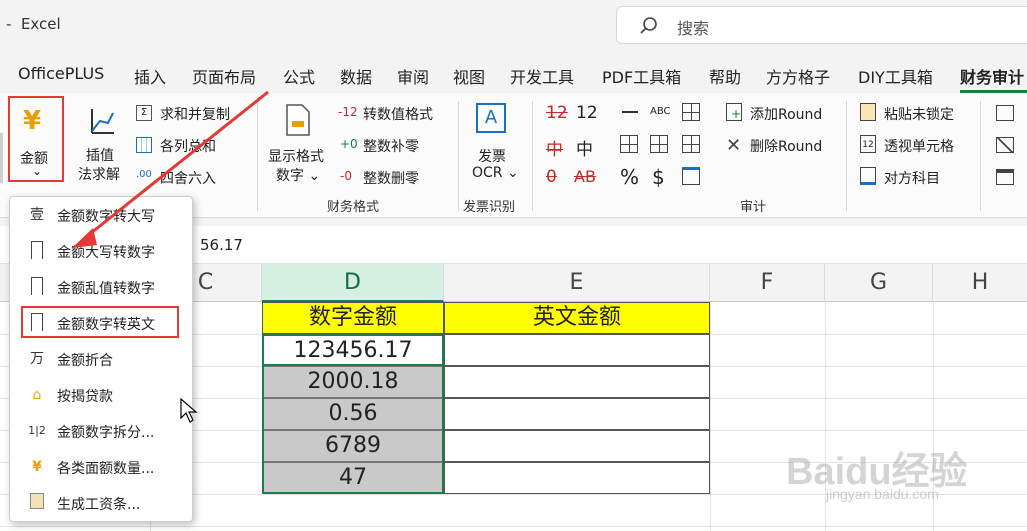 The width and height of the screenshot is (1027, 531). I want to click on watermark-url: jingyan.baidu.com, so click(882, 494).